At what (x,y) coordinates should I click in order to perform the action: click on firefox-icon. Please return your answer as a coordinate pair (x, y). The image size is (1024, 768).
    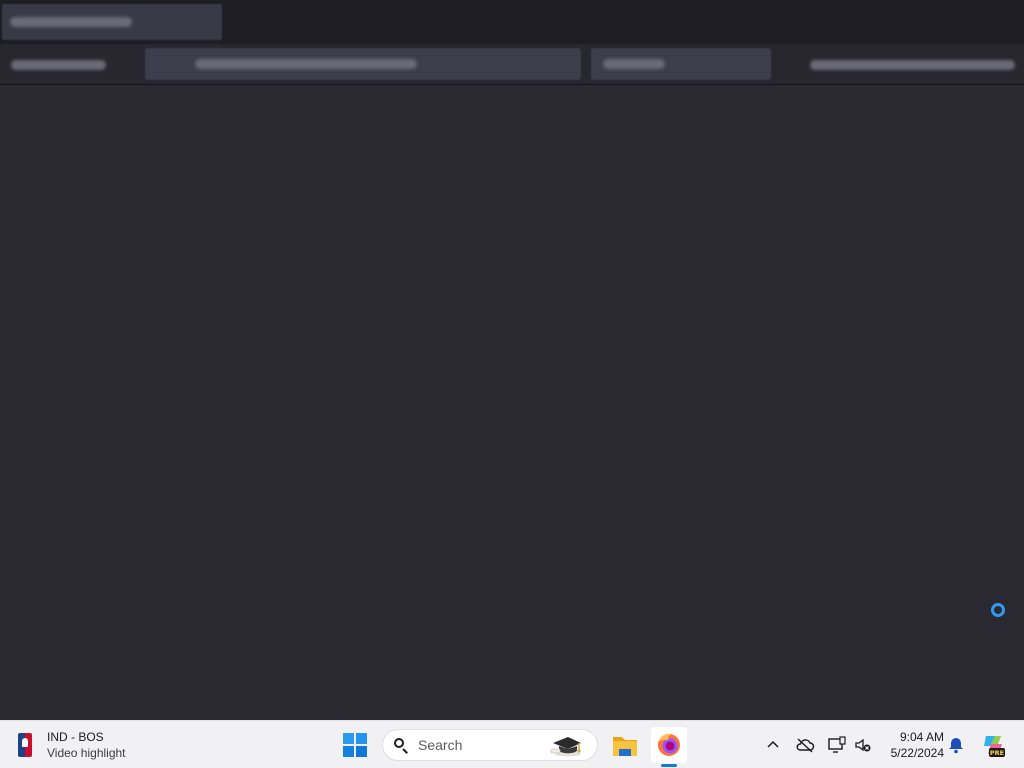
    Looking at the image, I should click on (669, 744).